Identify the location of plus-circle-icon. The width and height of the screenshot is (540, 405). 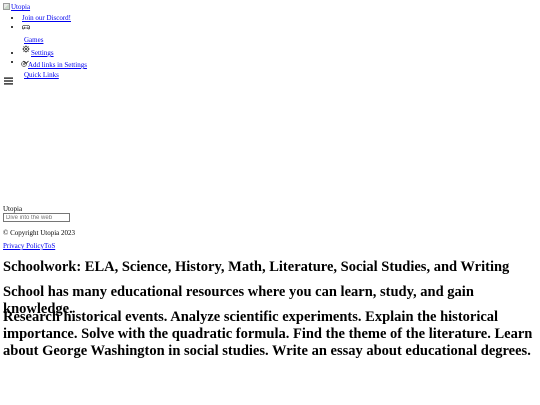
(24, 64).